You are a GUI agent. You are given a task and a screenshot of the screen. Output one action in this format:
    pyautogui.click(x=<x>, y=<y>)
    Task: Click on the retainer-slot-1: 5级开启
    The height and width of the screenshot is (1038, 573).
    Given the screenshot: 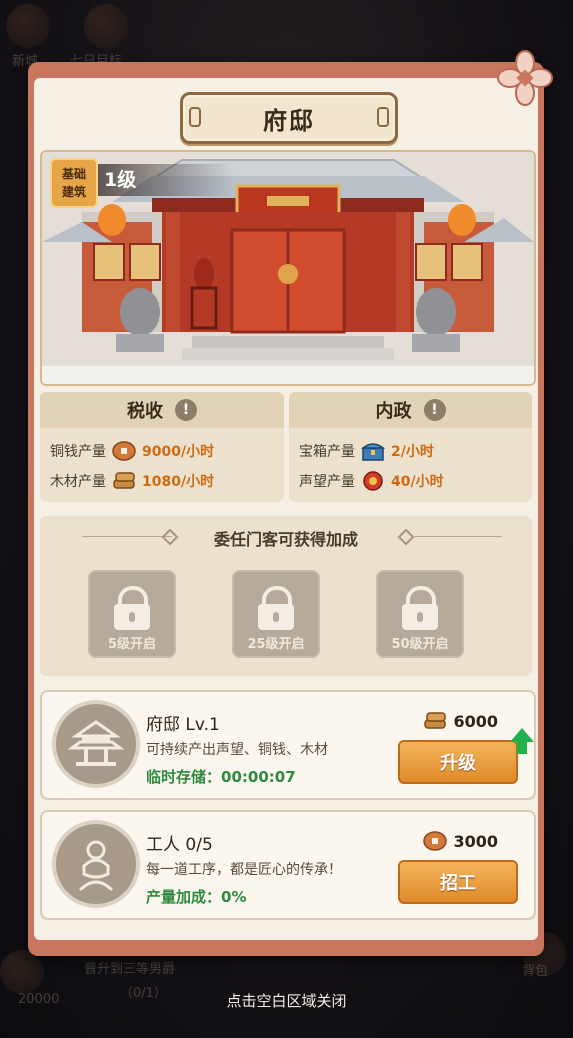 What is the action you would take?
    pyautogui.click(x=132, y=614)
    